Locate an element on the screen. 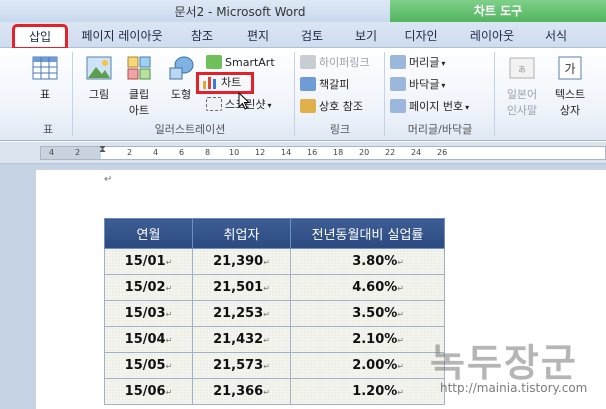 This screenshot has width=606, height=409. crossref-icon is located at coordinates (308, 106).